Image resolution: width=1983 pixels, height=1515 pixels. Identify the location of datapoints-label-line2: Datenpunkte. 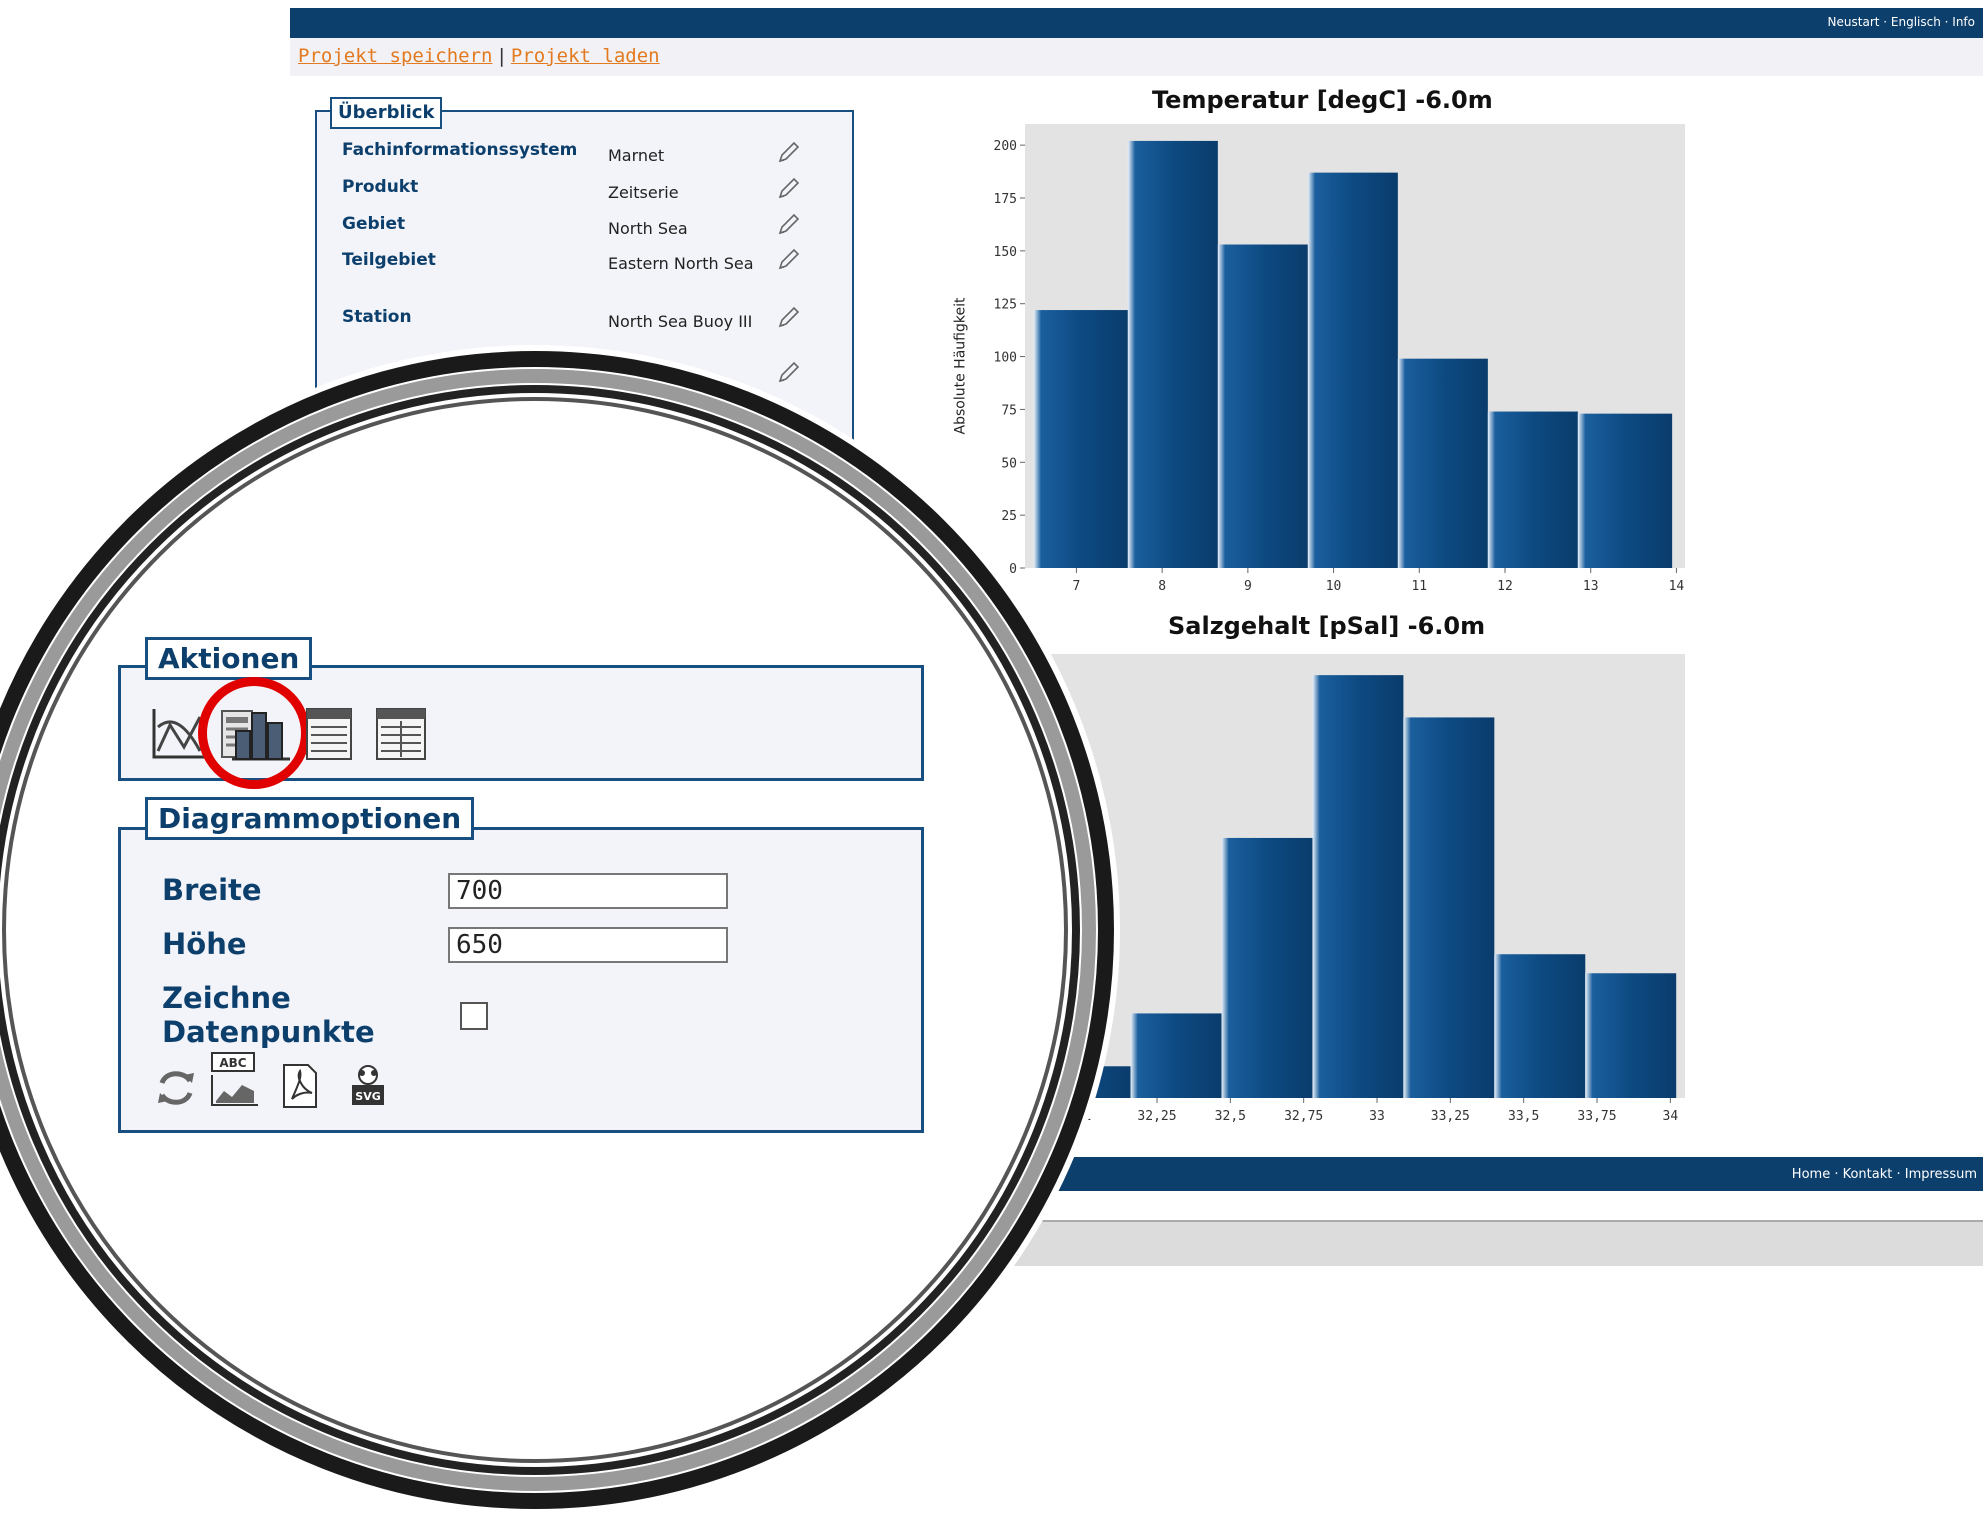
(268, 1032).